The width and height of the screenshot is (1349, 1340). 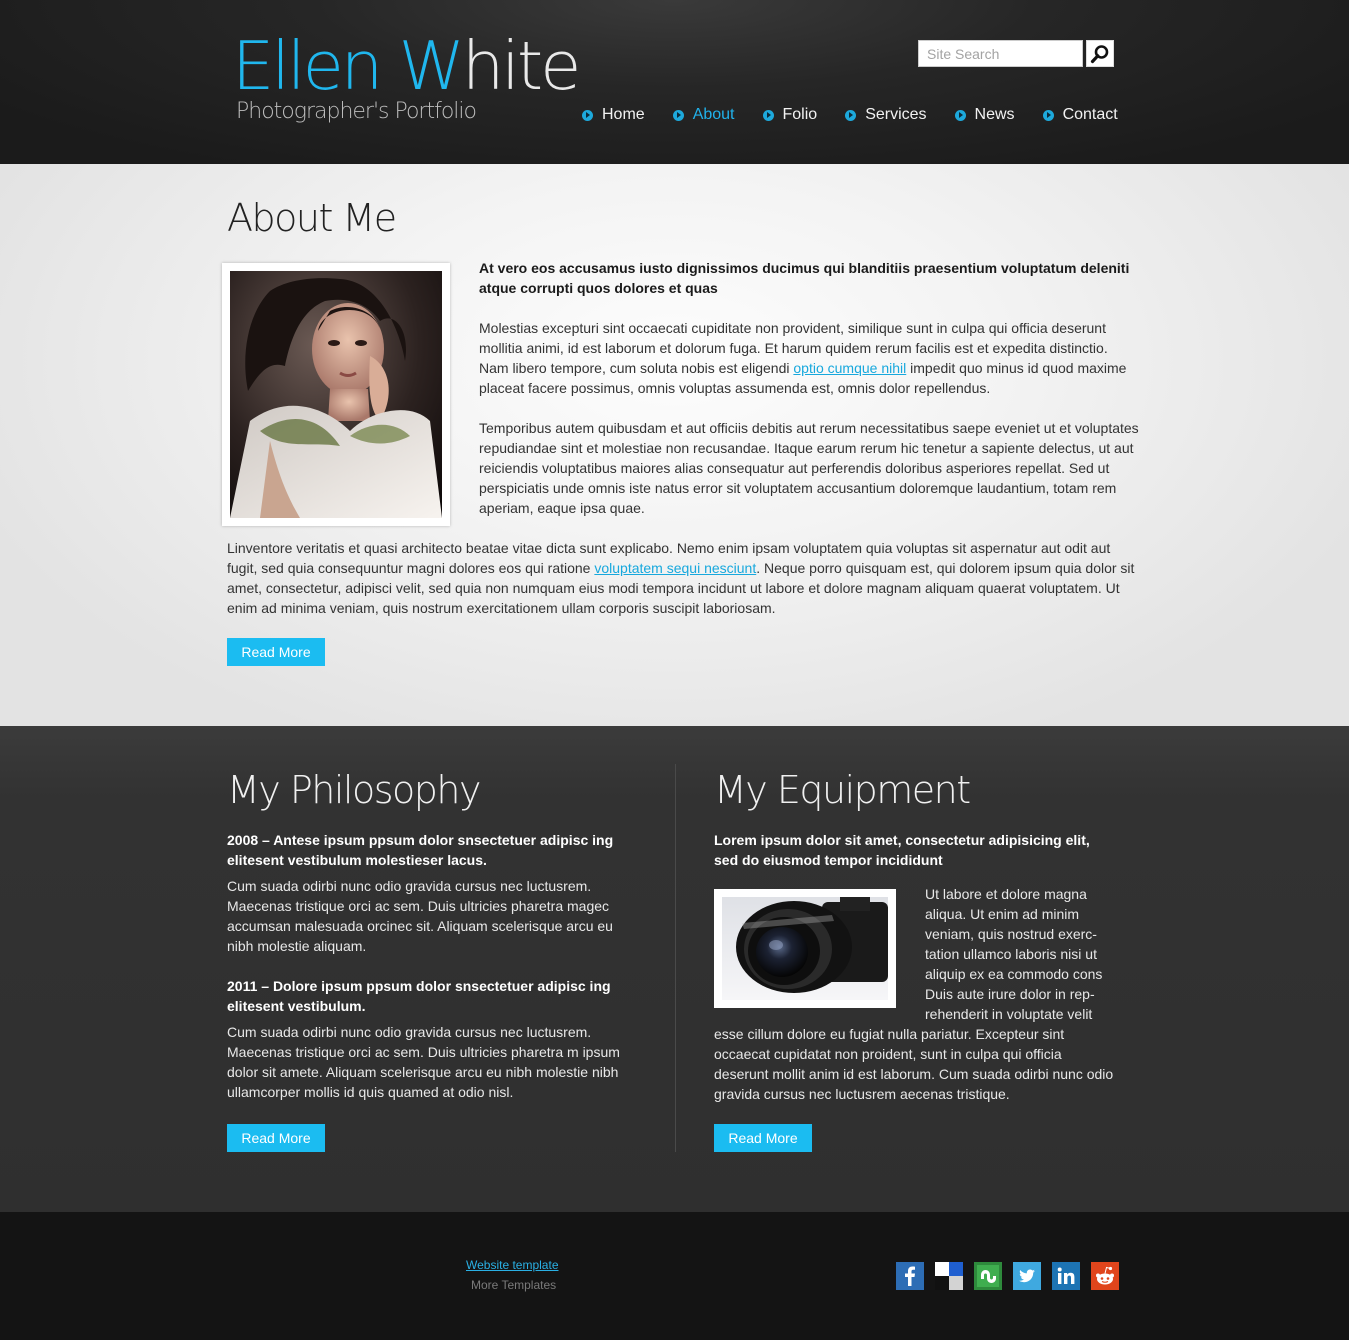 I want to click on nav-label: Home, so click(x=623, y=114).